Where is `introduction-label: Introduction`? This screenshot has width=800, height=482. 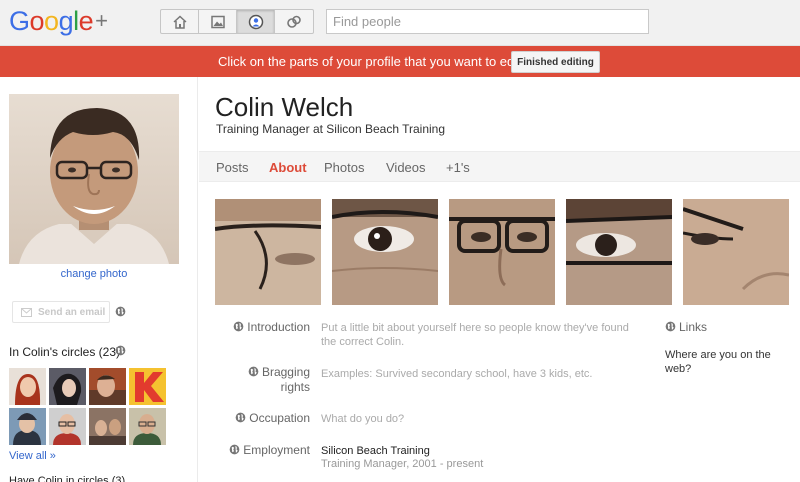 introduction-label: Introduction is located at coordinates (269, 327).